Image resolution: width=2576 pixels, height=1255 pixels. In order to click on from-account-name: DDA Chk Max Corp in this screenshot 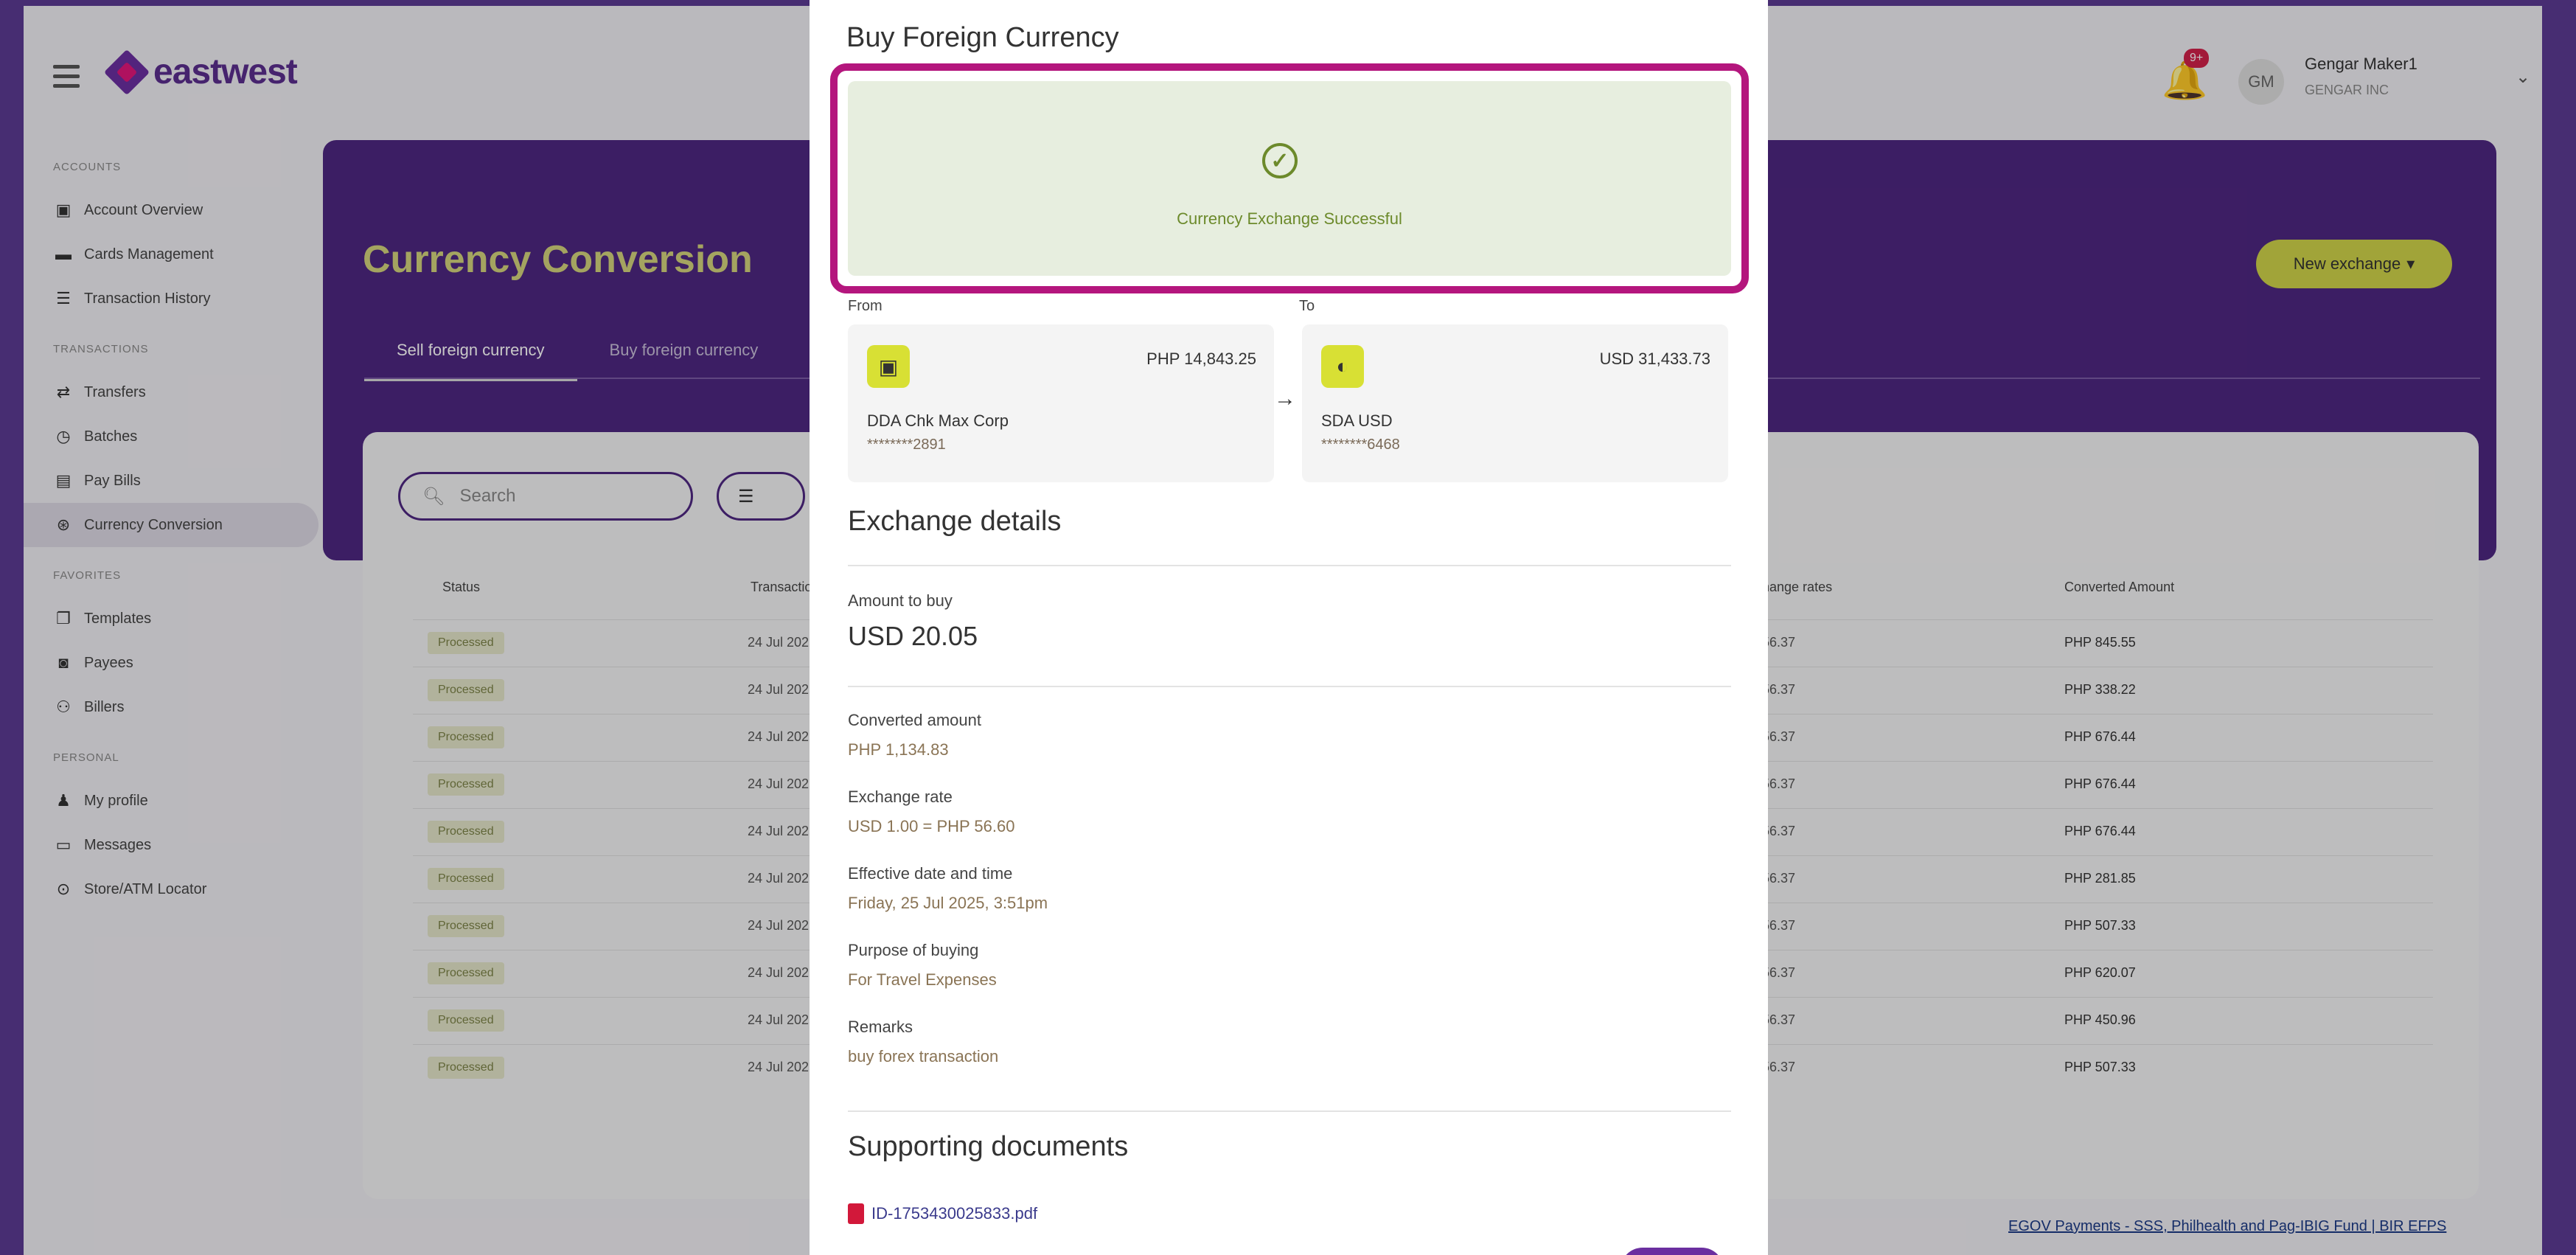, I will do `click(938, 420)`.